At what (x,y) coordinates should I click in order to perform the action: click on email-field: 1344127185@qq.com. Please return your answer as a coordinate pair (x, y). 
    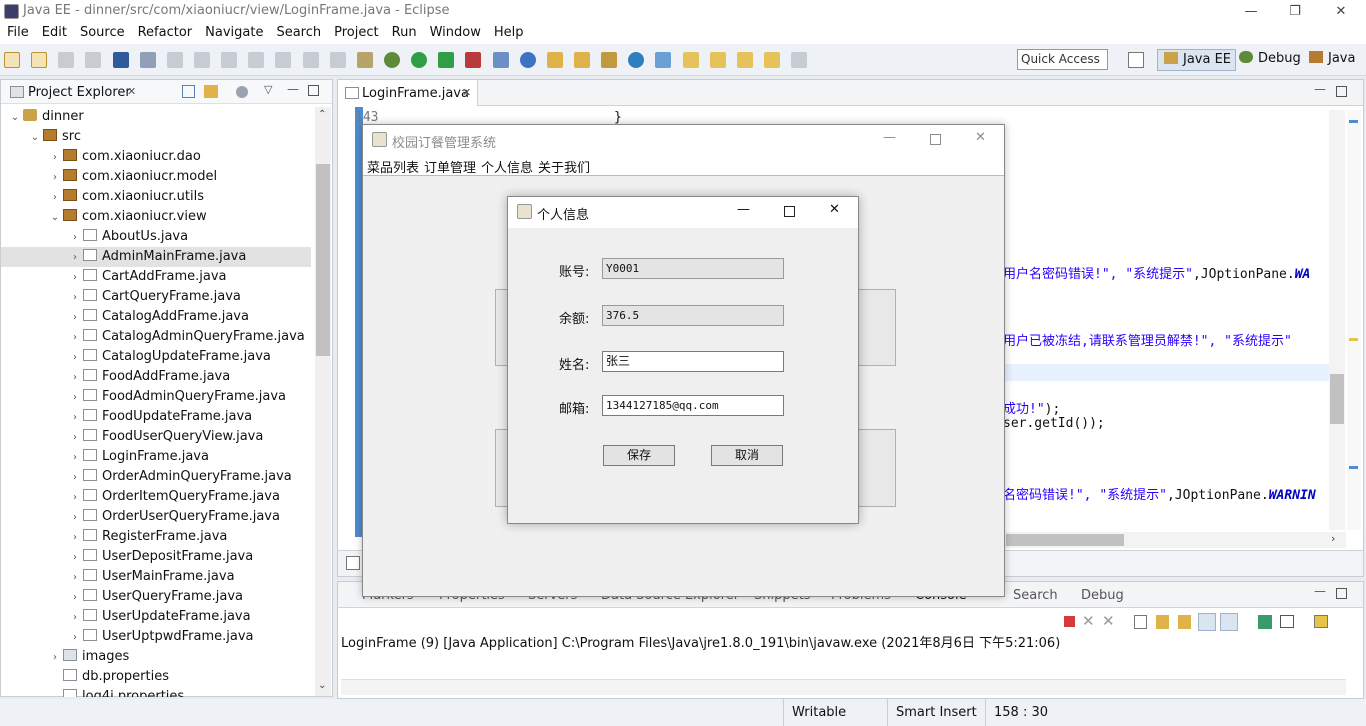
    Looking at the image, I should click on (693, 405).